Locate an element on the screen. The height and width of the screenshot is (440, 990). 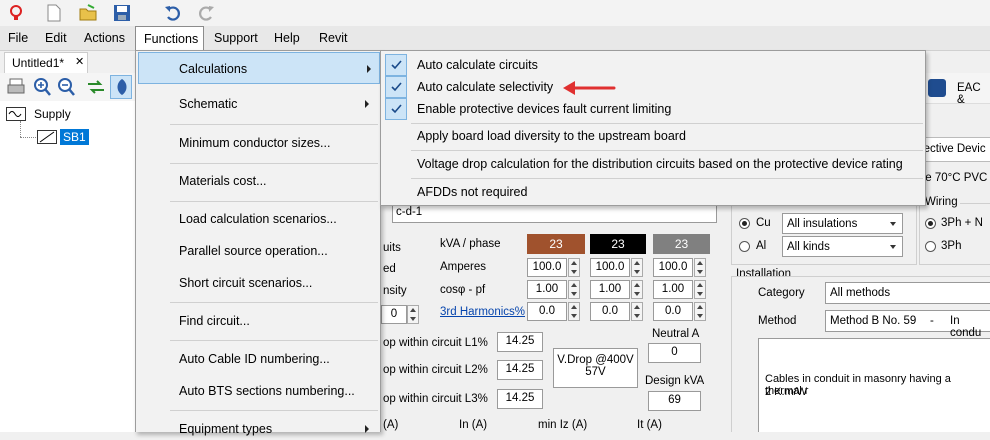
harmonics-l3-input: 0.0 is located at coordinates (673, 311).